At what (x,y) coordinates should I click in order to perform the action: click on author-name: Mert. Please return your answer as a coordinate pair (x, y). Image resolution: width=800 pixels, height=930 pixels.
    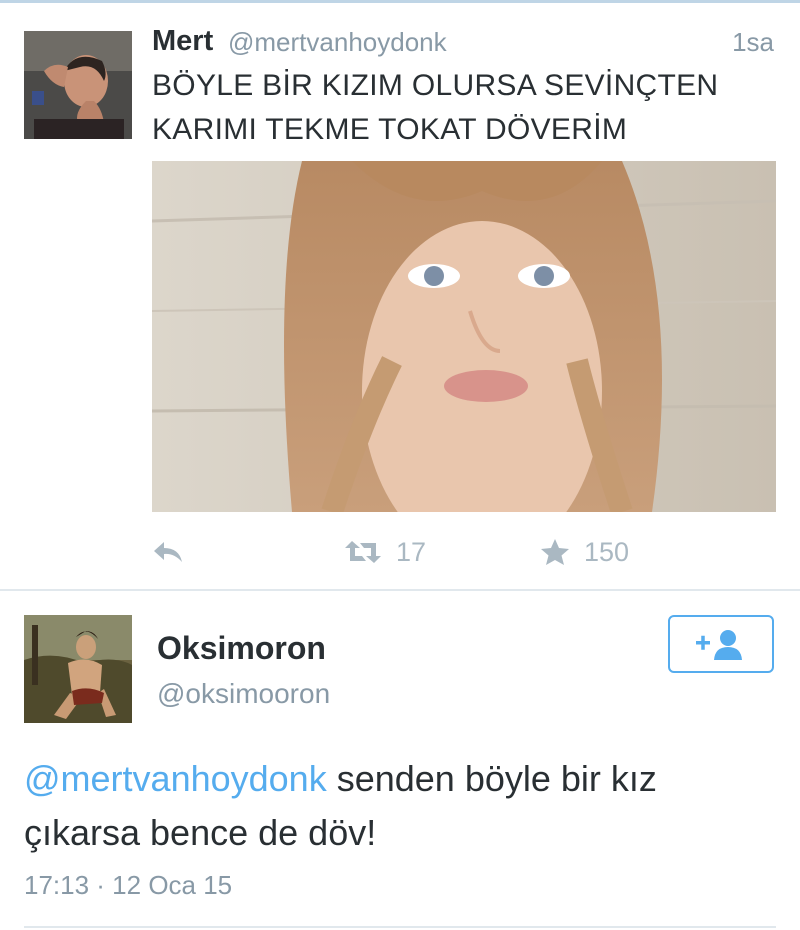
    Looking at the image, I should click on (182, 41).